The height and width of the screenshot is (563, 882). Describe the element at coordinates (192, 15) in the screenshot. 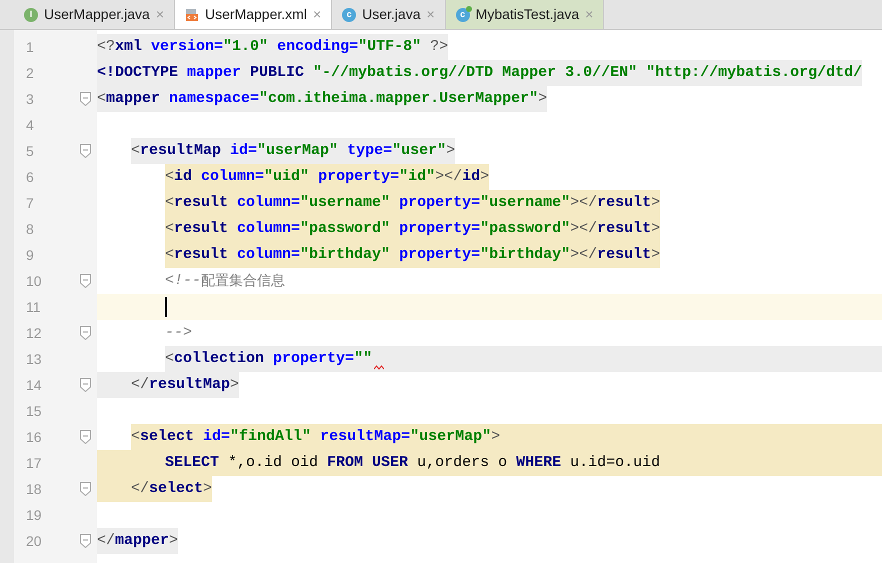

I see `xml-file-icon` at that location.